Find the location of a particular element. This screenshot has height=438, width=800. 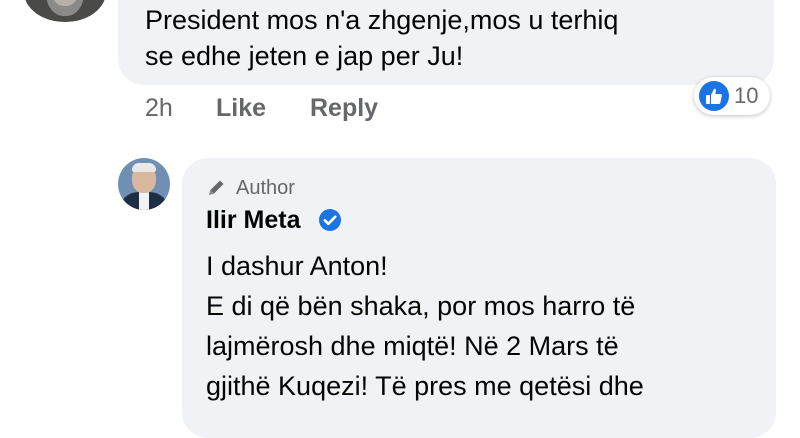

reply-line: I dashur Anton! is located at coordinates (297, 266).